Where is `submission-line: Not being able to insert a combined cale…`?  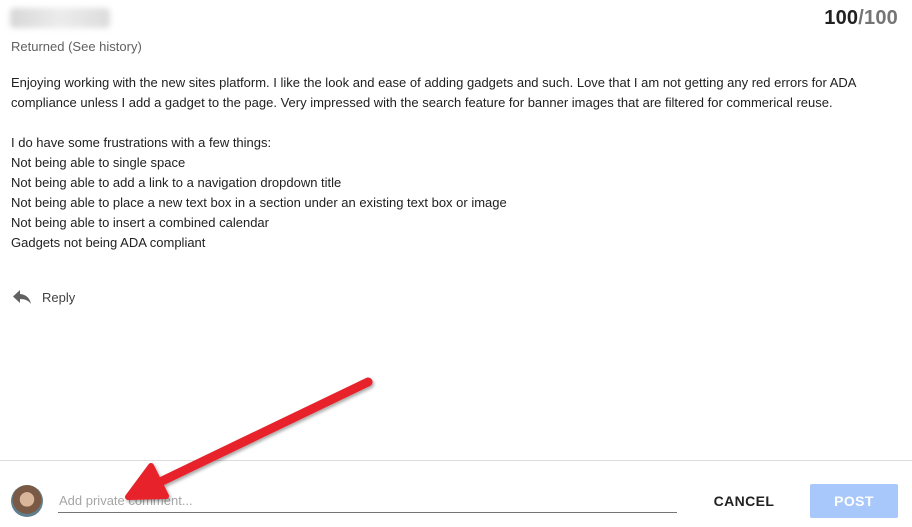
submission-line: Not being able to insert a combined cale… is located at coordinates (140, 222).